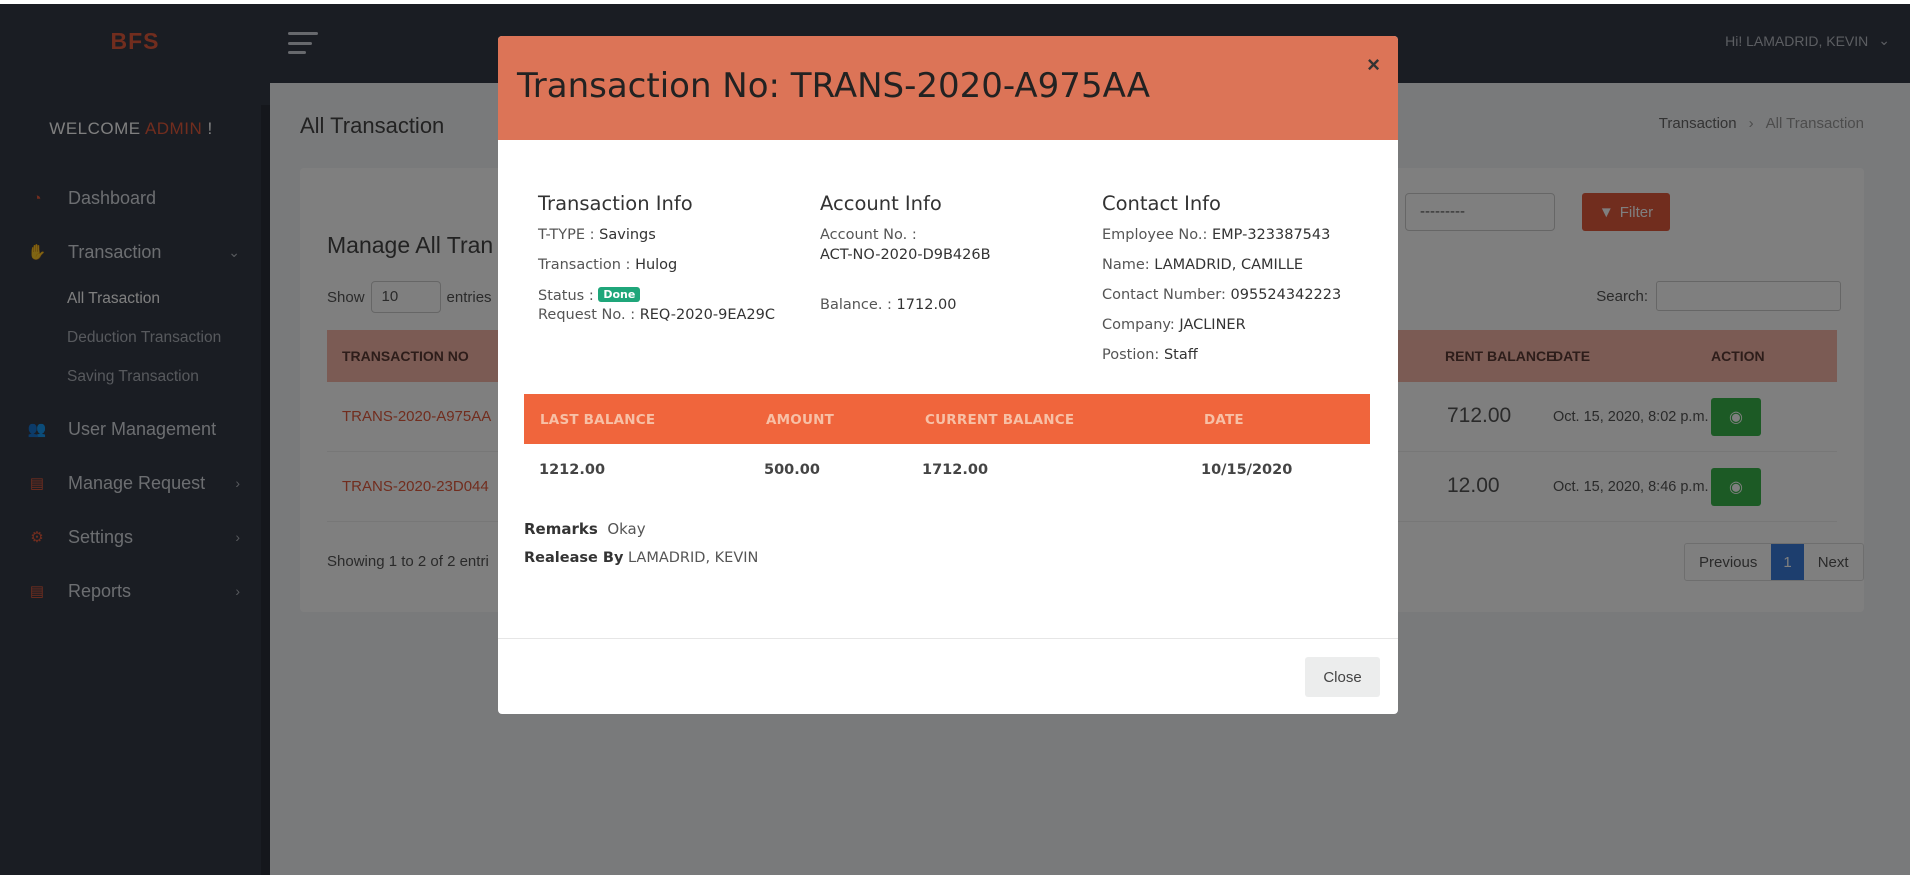 Image resolution: width=1910 pixels, height=875 pixels. What do you see at coordinates (693, 558) in the screenshot?
I see `release-value: LAMADRID, KEVIN` at bounding box center [693, 558].